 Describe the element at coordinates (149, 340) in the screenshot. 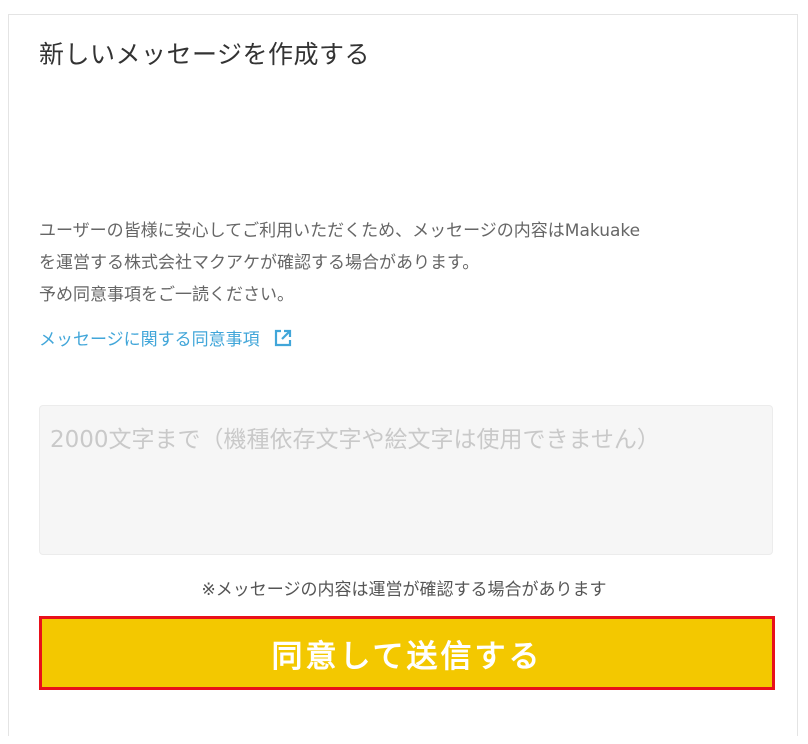

I see `agreement-terms-link-label: メッセージに関する同意事項` at that location.